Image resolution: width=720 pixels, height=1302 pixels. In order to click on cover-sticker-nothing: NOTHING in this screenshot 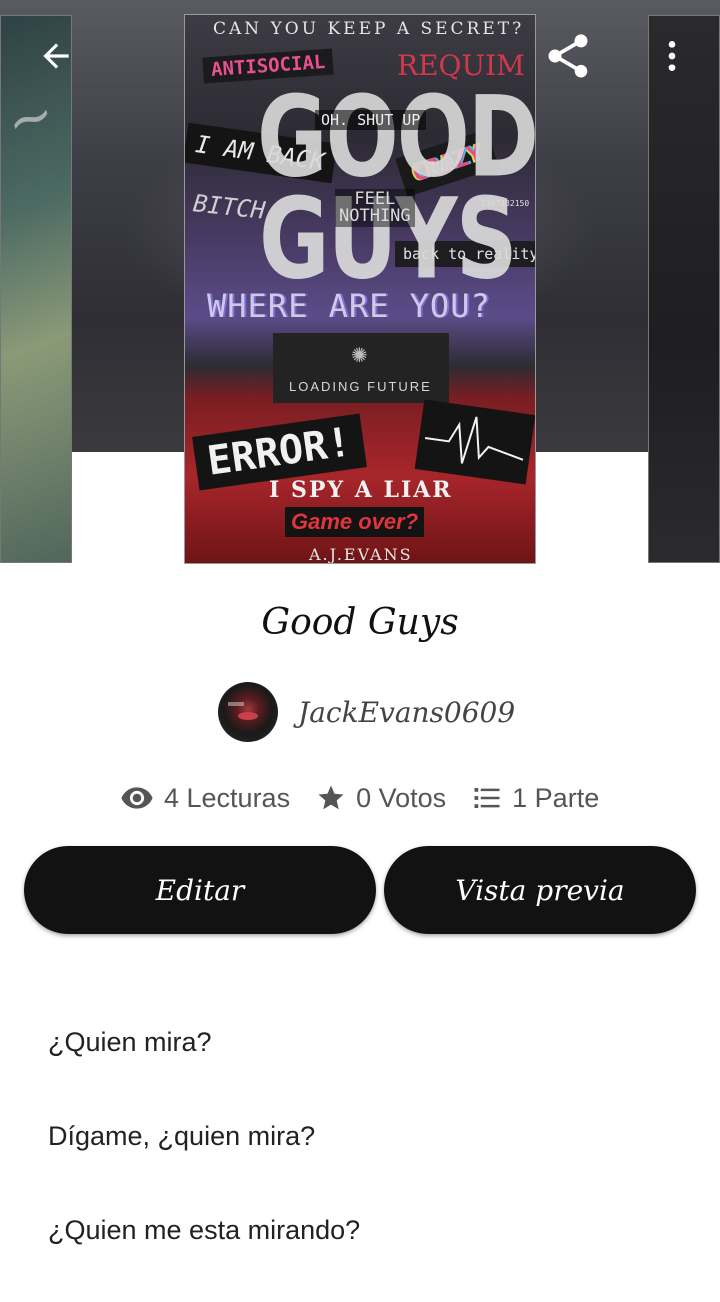, I will do `click(375, 216)`.